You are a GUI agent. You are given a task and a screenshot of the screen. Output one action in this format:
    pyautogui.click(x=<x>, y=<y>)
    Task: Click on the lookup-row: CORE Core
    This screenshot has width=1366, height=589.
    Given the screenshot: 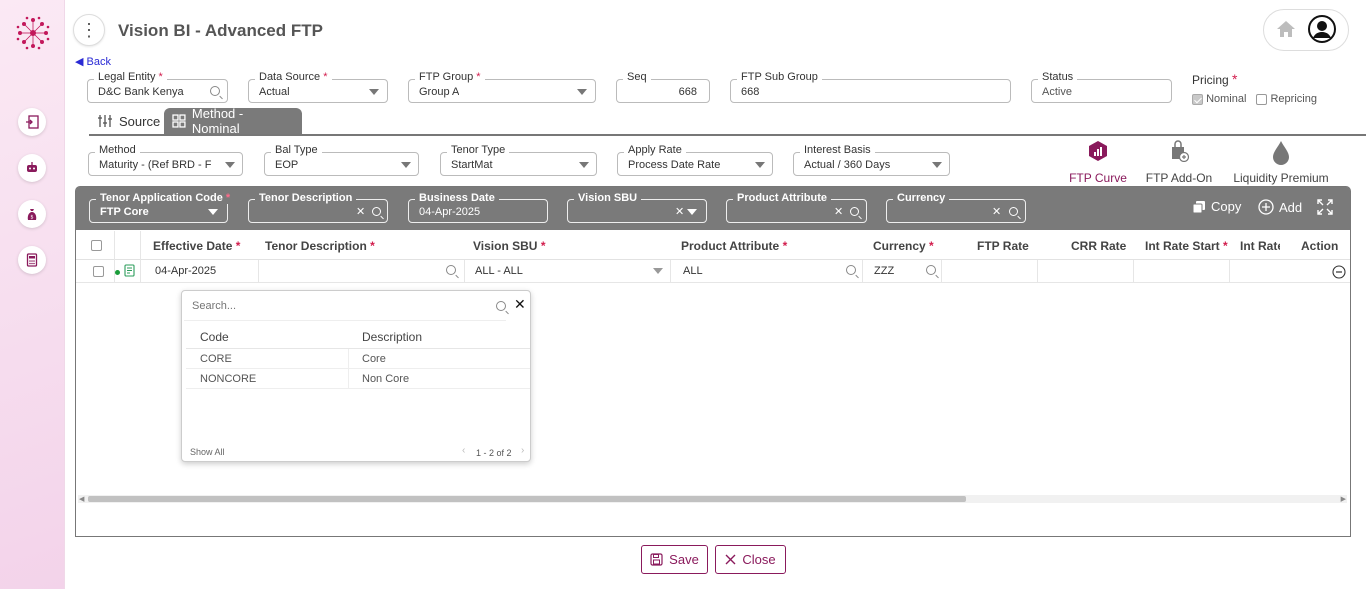 What is the action you would take?
    pyautogui.click(x=358, y=359)
    